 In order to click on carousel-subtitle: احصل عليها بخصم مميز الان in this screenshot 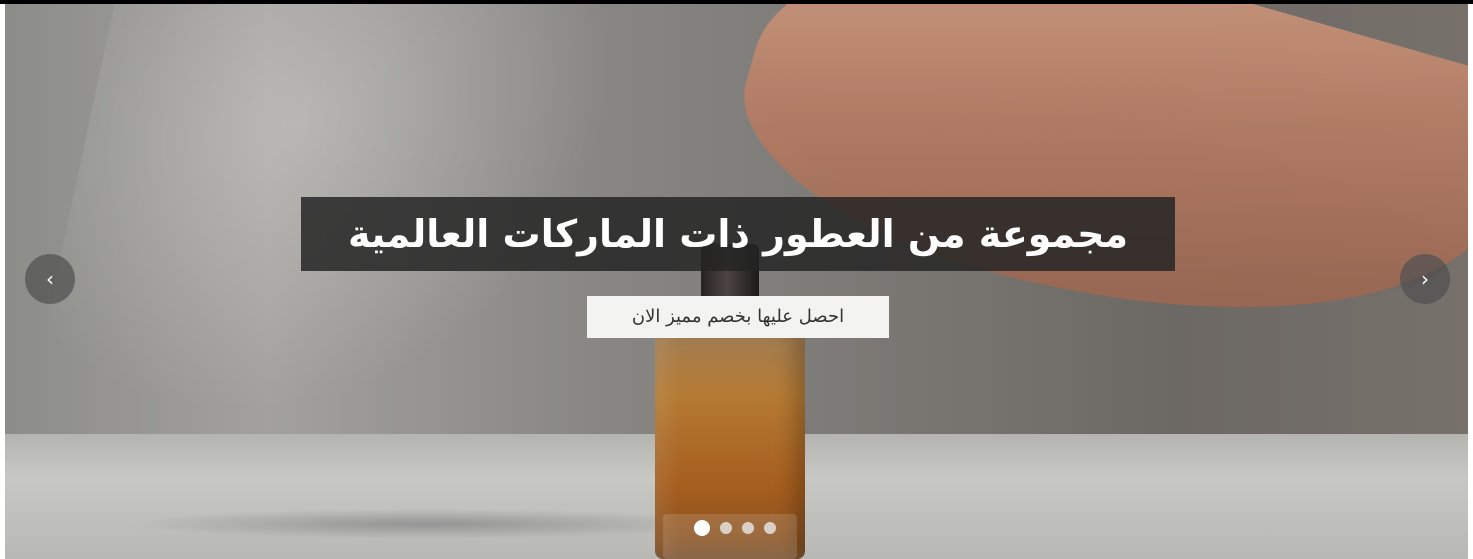, I will do `click(738, 316)`.